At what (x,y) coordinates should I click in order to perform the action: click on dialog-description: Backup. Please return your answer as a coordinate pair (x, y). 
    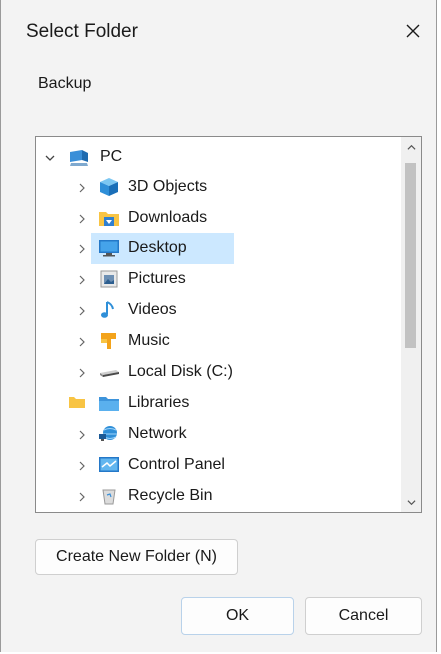
    Looking at the image, I should click on (65, 83).